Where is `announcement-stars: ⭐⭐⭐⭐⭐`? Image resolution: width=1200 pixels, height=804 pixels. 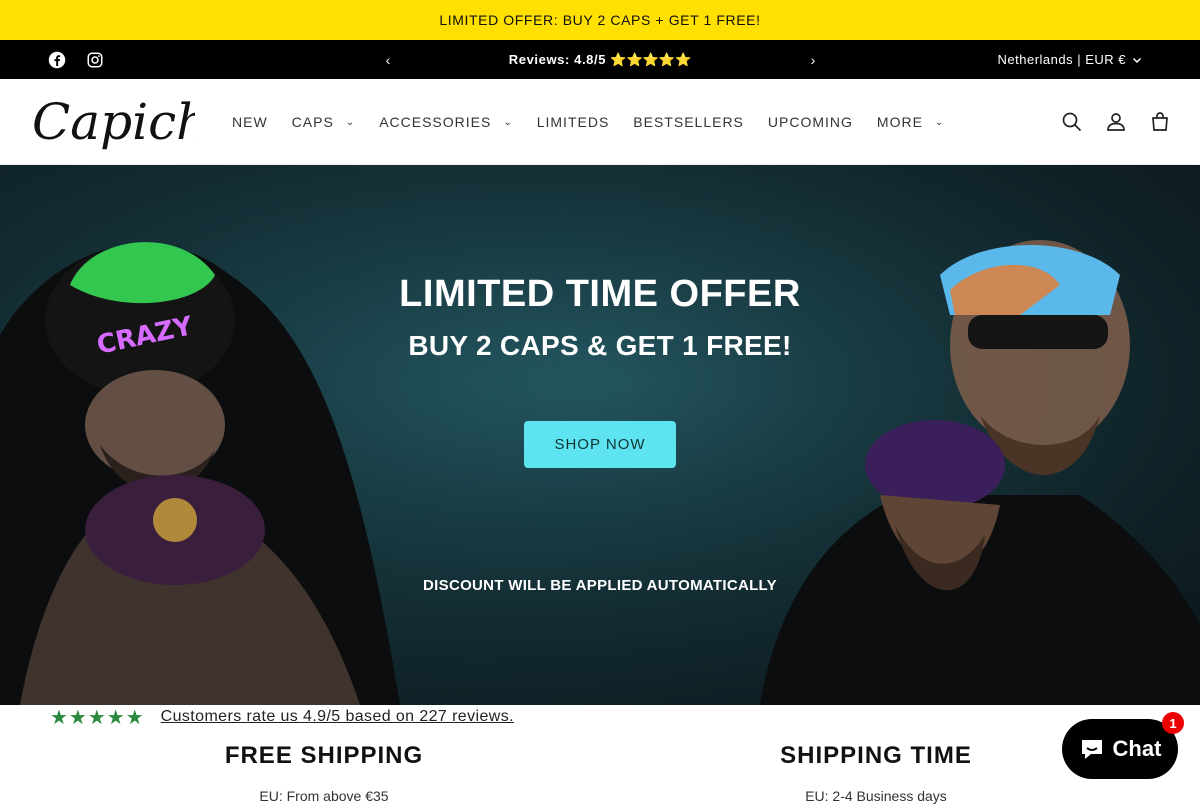
announcement-stars: ⭐⭐⭐⭐⭐ is located at coordinates (651, 59).